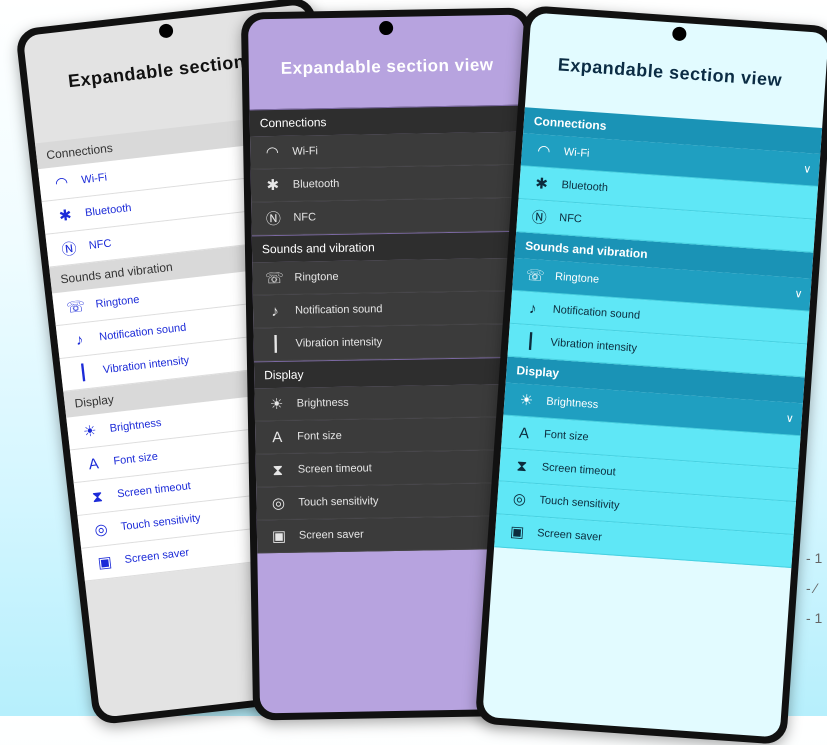 The image size is (827, 745). I want to click on side-text: - ⁄, so click(811, 588).